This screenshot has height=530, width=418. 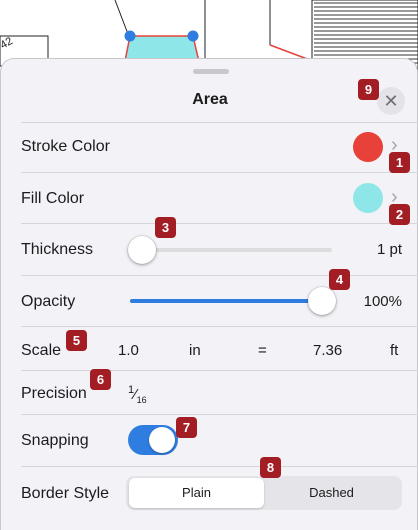 I want to click on annotation-badge: 5, so click(x=76, y=340).